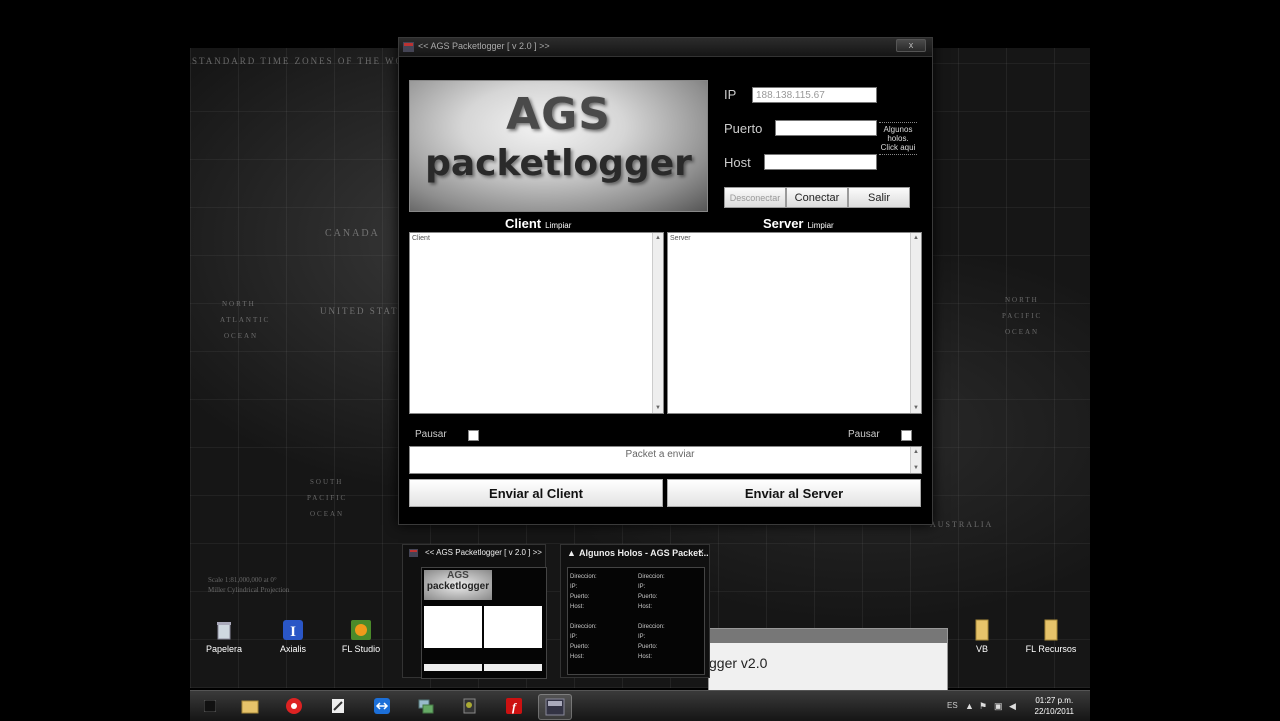 The width and height of the screenshot is (1280, 721). What do you see at coordinates (249, 590) in the screenshot?
I see `map-projection: Miller Cylindrical Projection` at bounding box center [249, 590].